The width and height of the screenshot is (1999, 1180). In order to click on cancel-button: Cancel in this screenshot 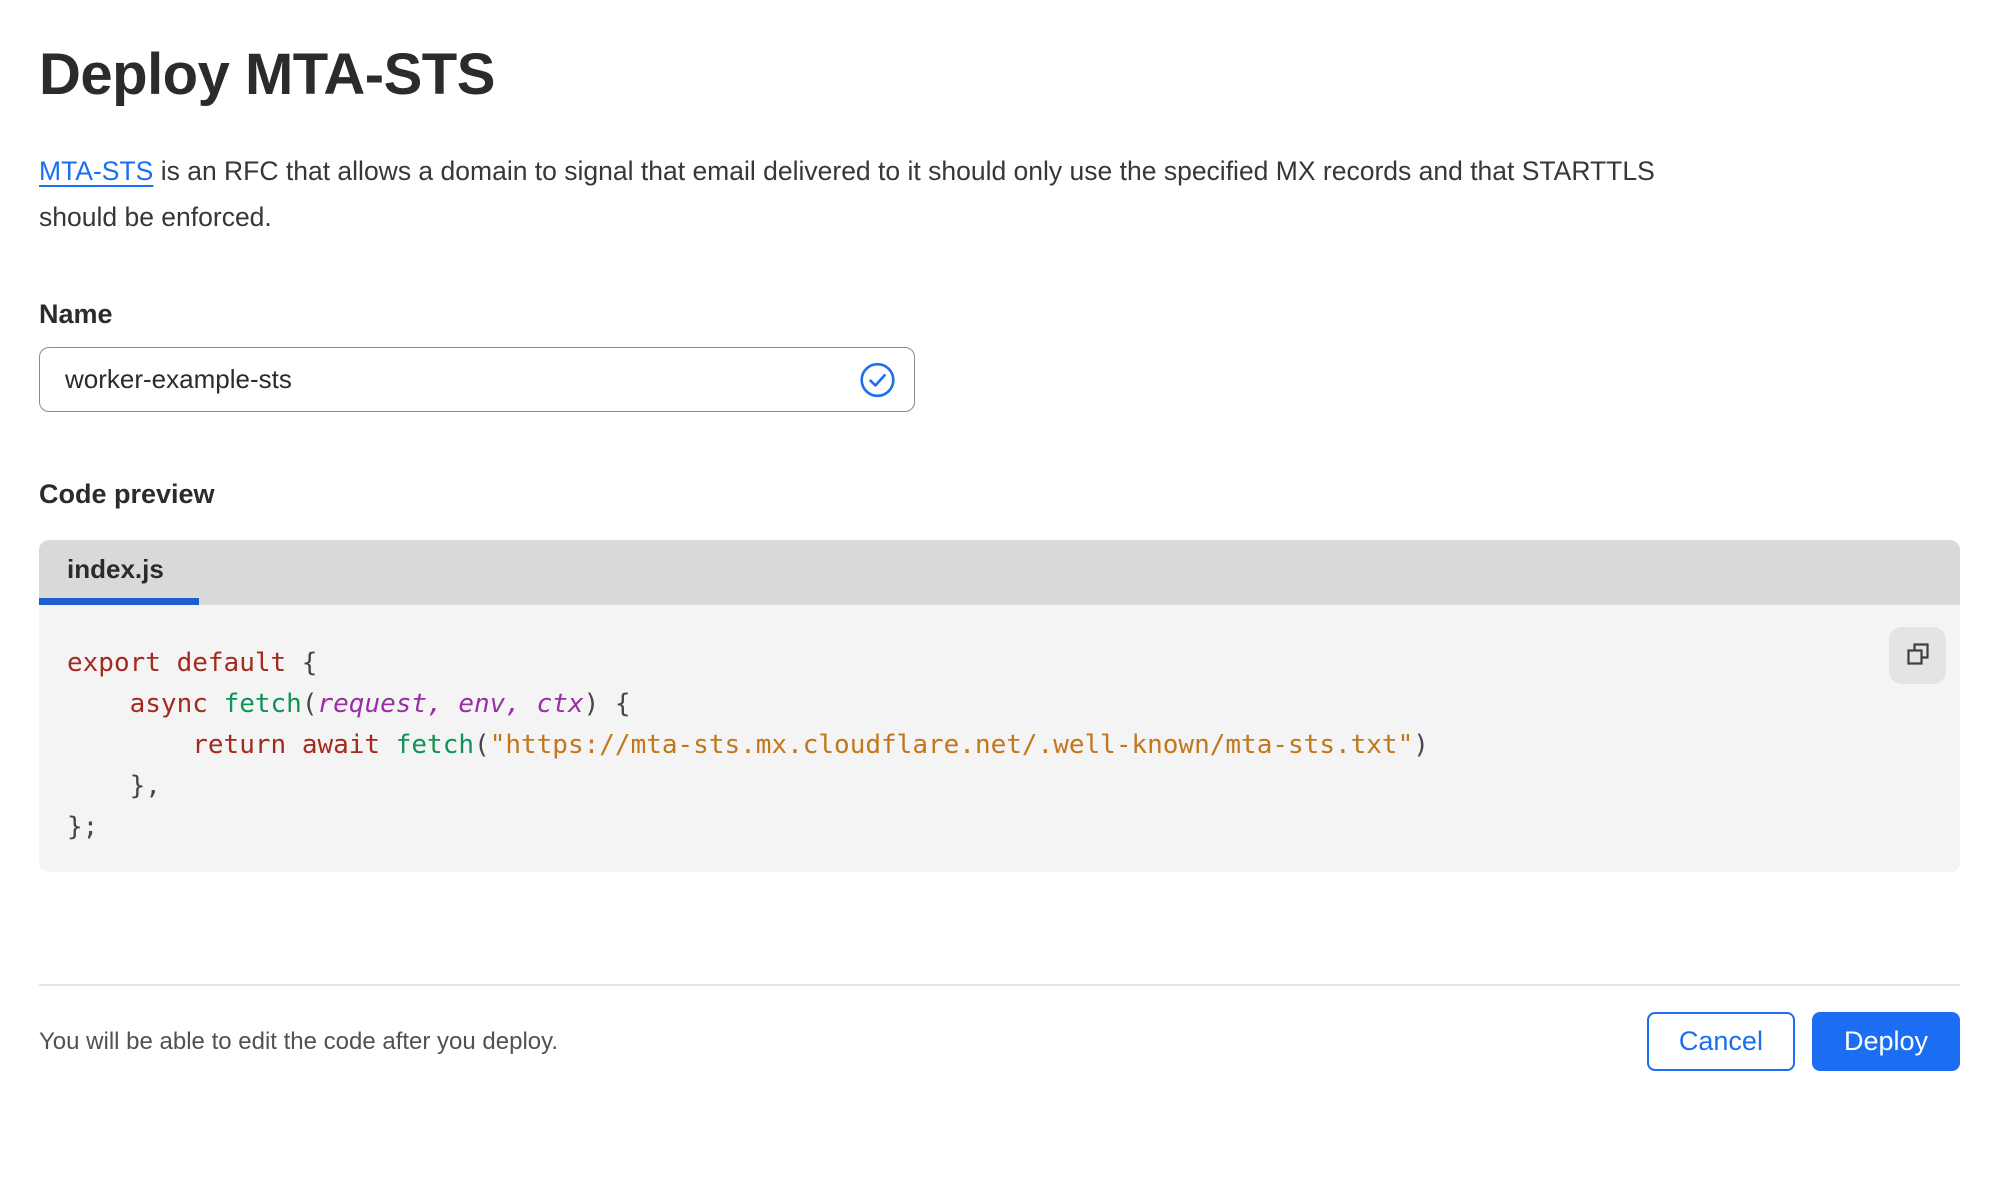, I will do `click(1720, 1041)`.